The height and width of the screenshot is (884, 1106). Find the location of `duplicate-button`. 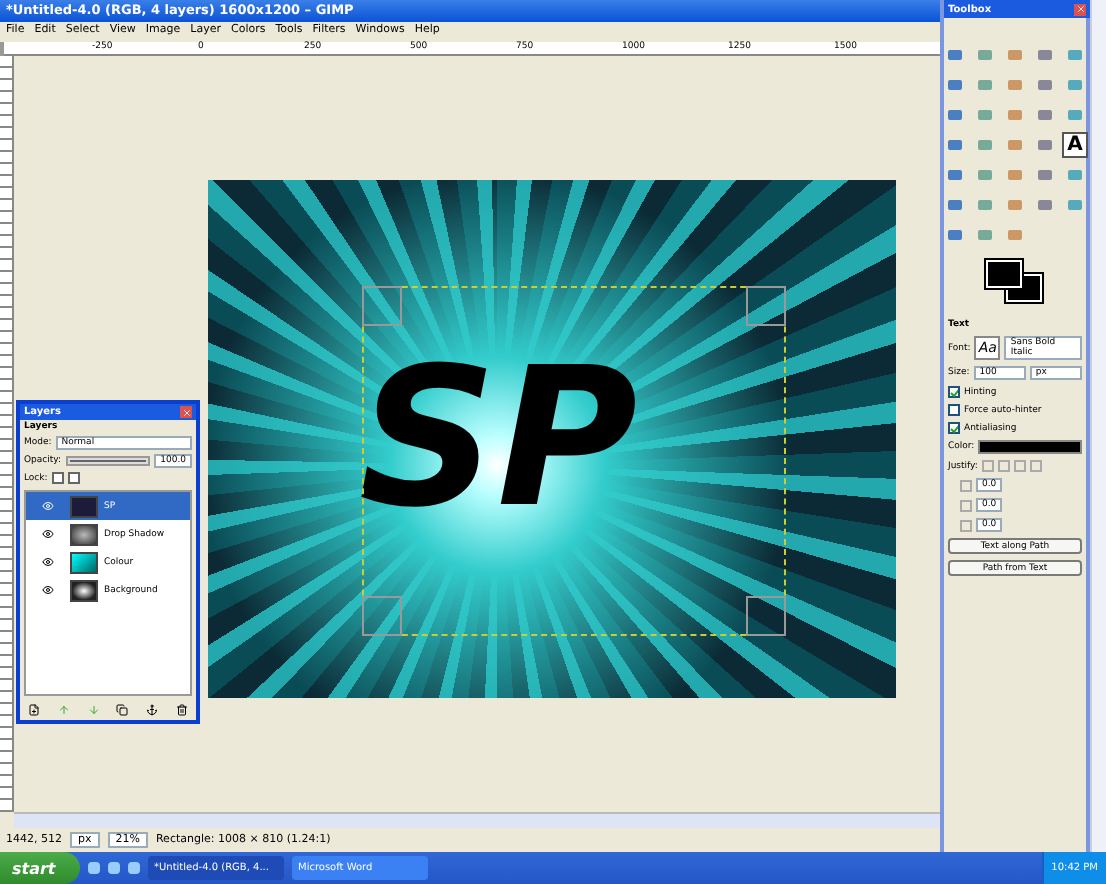

duplicate-button is located at coordinates (122, 710).